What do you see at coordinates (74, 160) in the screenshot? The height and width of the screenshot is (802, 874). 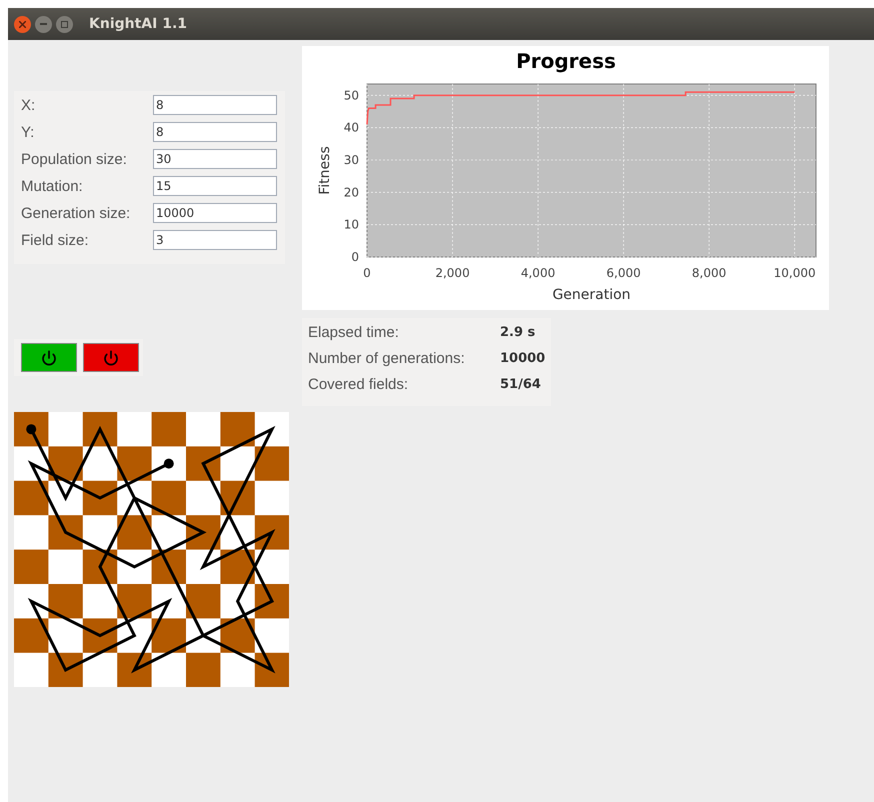 I see `field-label: Population size:` at bounding box center [74, 160].